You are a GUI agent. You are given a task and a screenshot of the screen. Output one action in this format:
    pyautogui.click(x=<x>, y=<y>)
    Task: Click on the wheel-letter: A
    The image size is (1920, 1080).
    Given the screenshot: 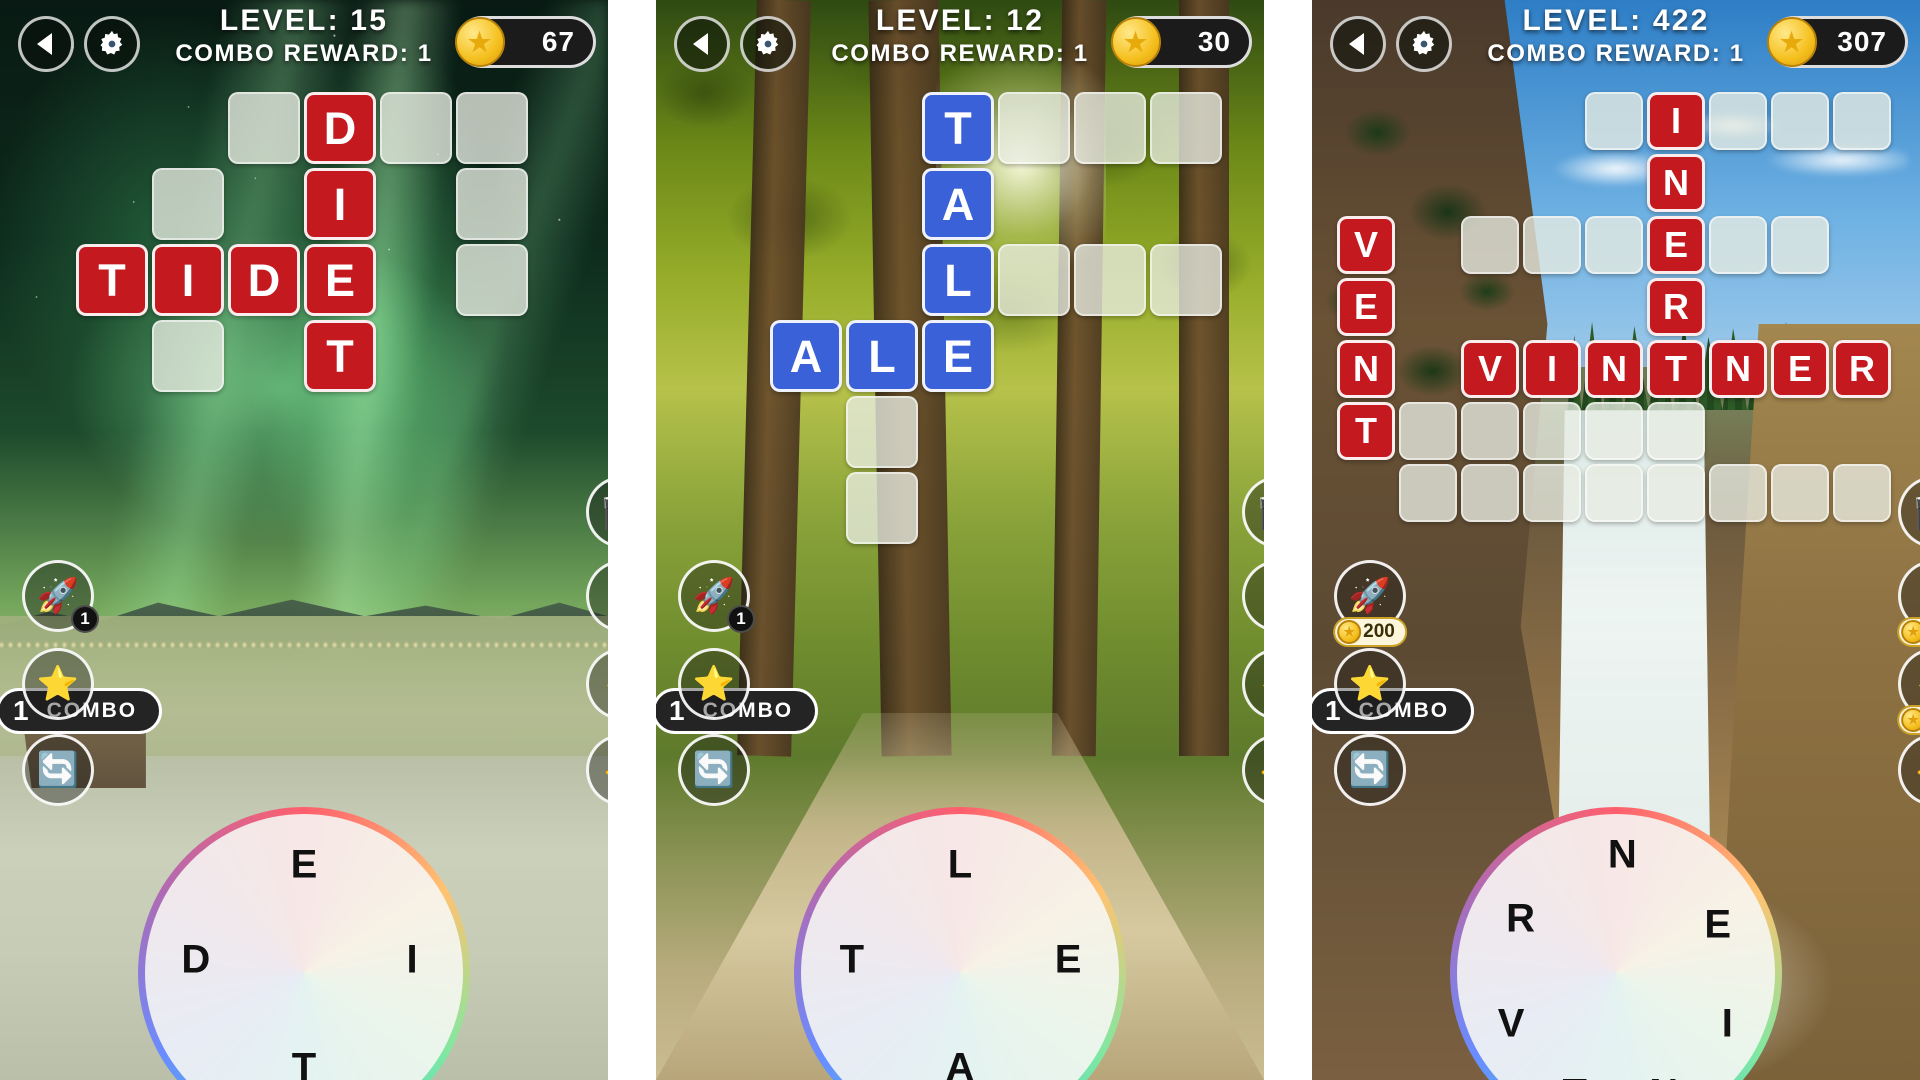 What is the action you would take?
    pyautogui.click(x=960, y=1063)
    